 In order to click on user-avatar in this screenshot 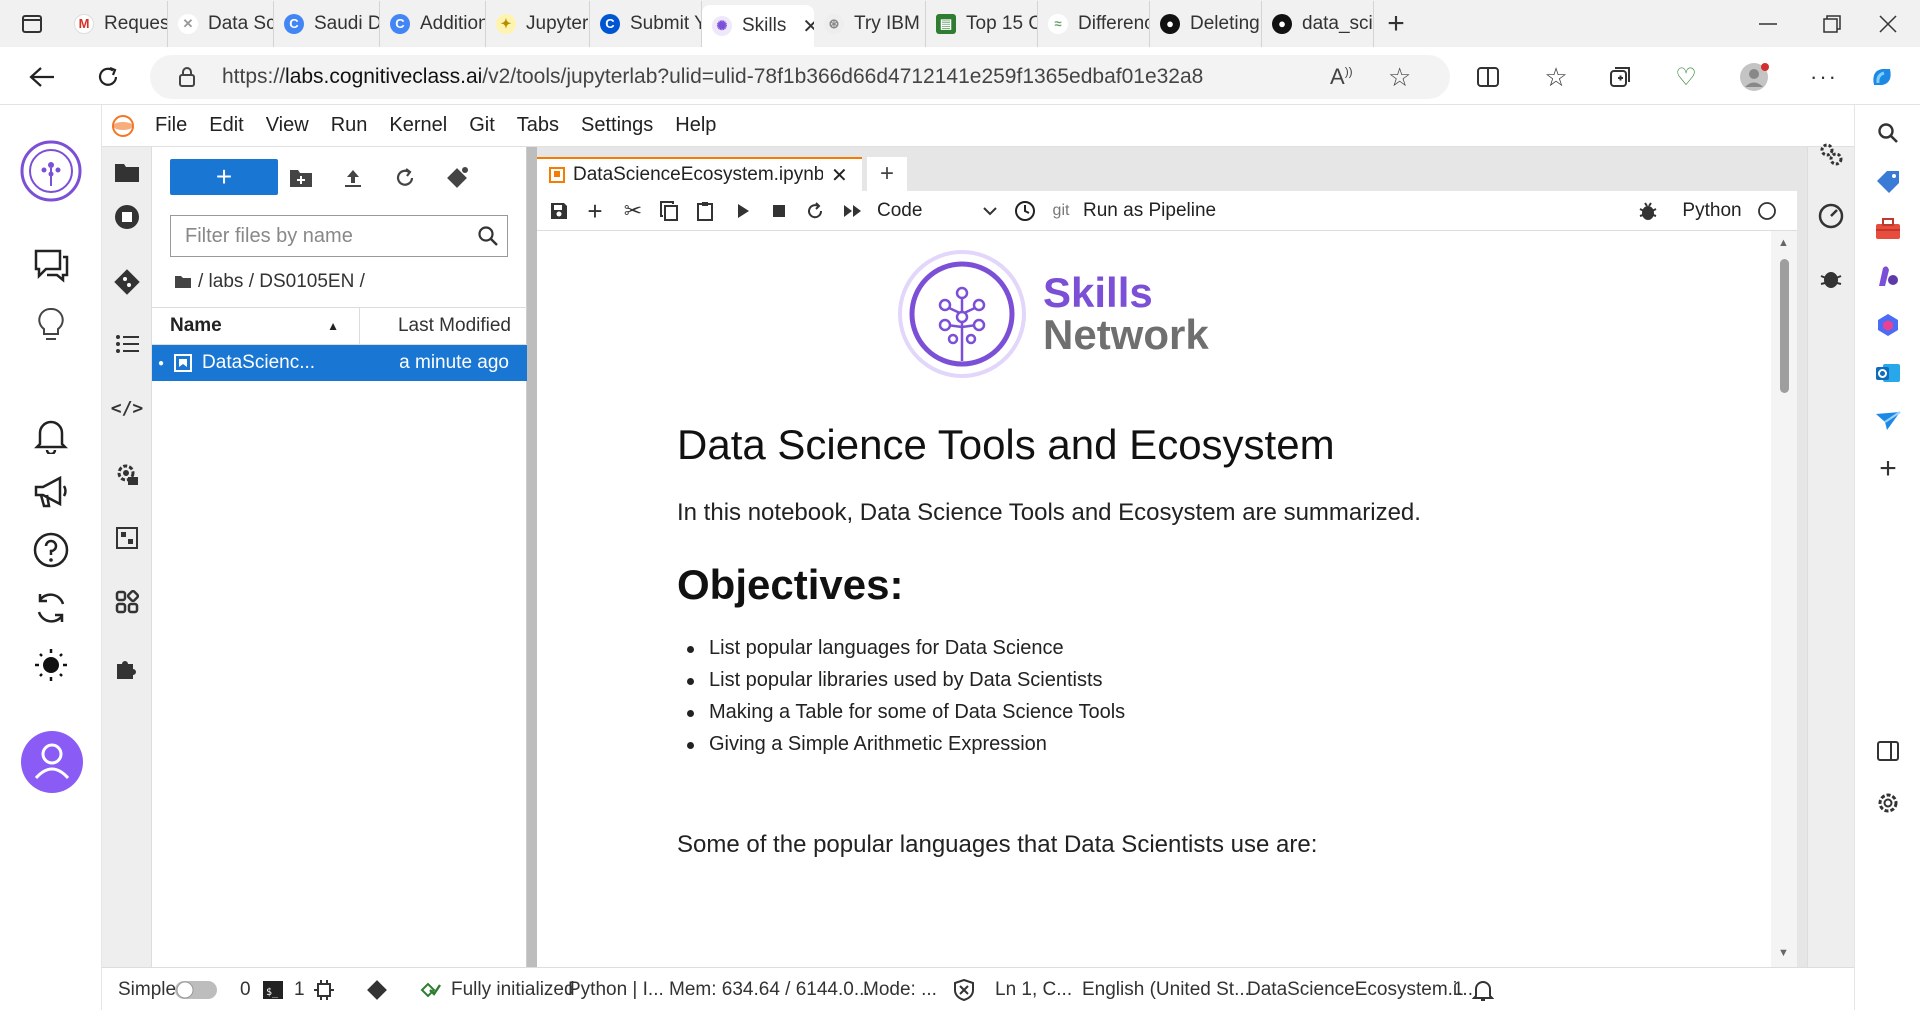, I will do `click(52, 762)`.